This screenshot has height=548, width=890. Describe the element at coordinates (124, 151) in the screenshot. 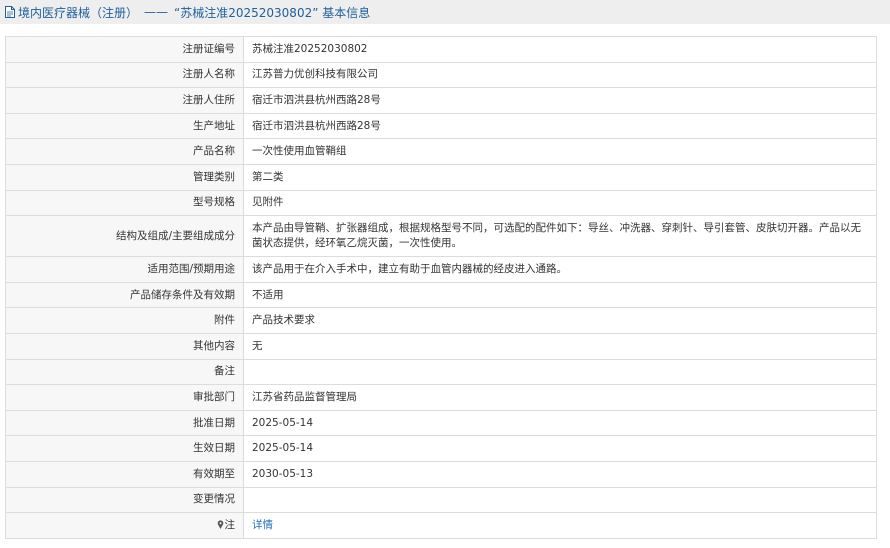

I see `row-label: 产品名称` at that location.